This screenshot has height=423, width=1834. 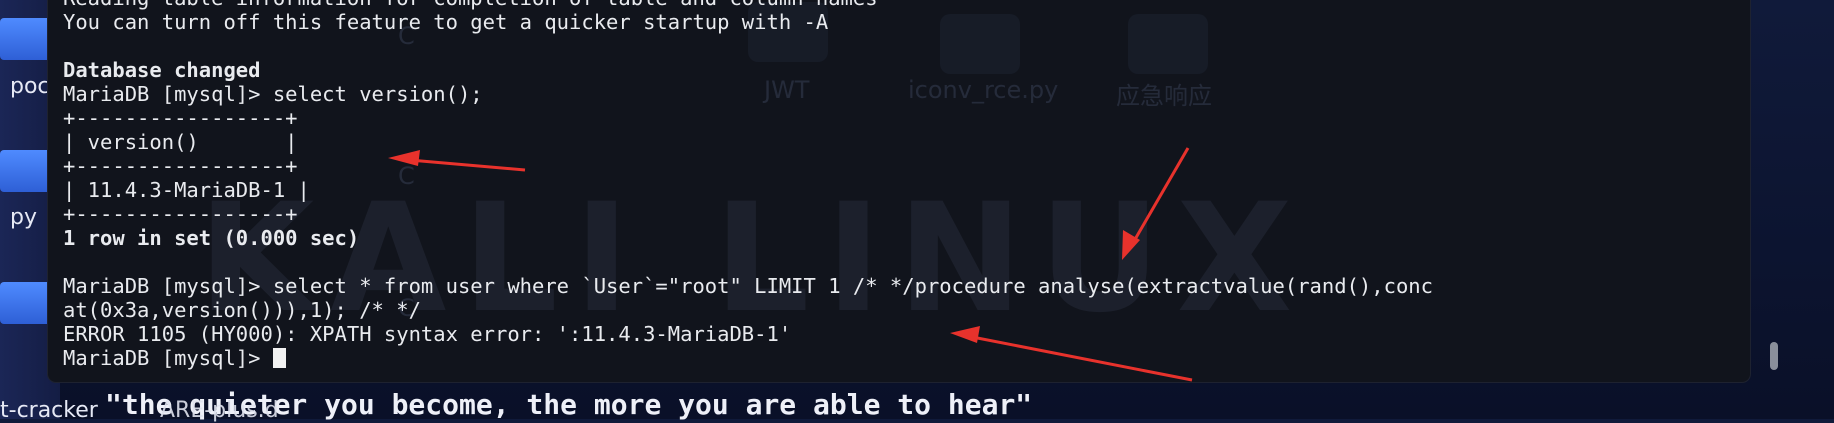 I want to click on desktop-label-overlap: ARE-plus.d, so click(x=219, y=410).